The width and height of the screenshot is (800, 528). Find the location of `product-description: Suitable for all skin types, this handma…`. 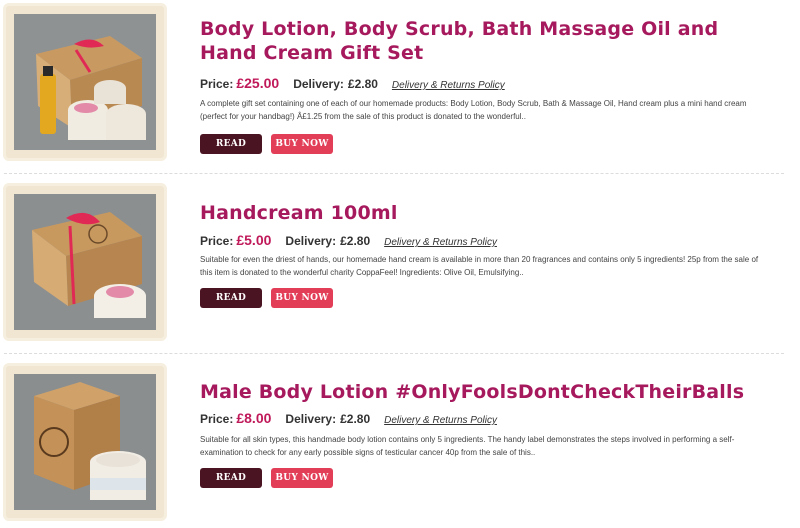

product-description: Suitable for all skin types, this handma… is located at coordinates (467, 446).